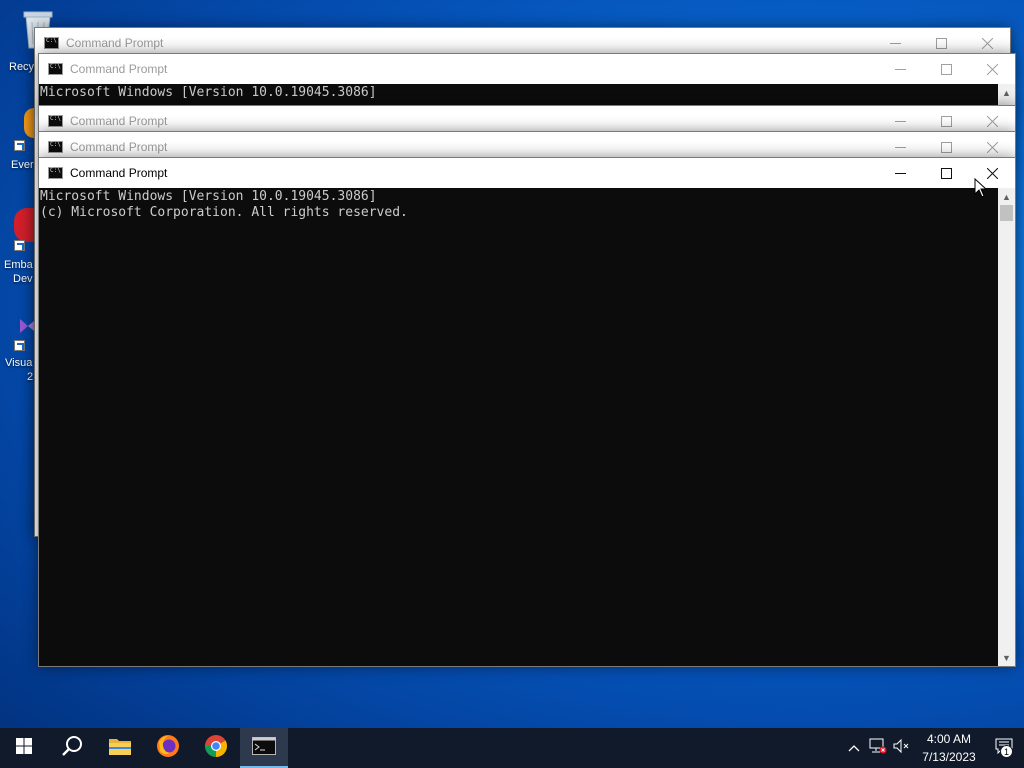 The image size is (1024, 768). Describe the element at coordinates (1006, 213) in the screenshot. I see `scrollbar-thumb` at that location.